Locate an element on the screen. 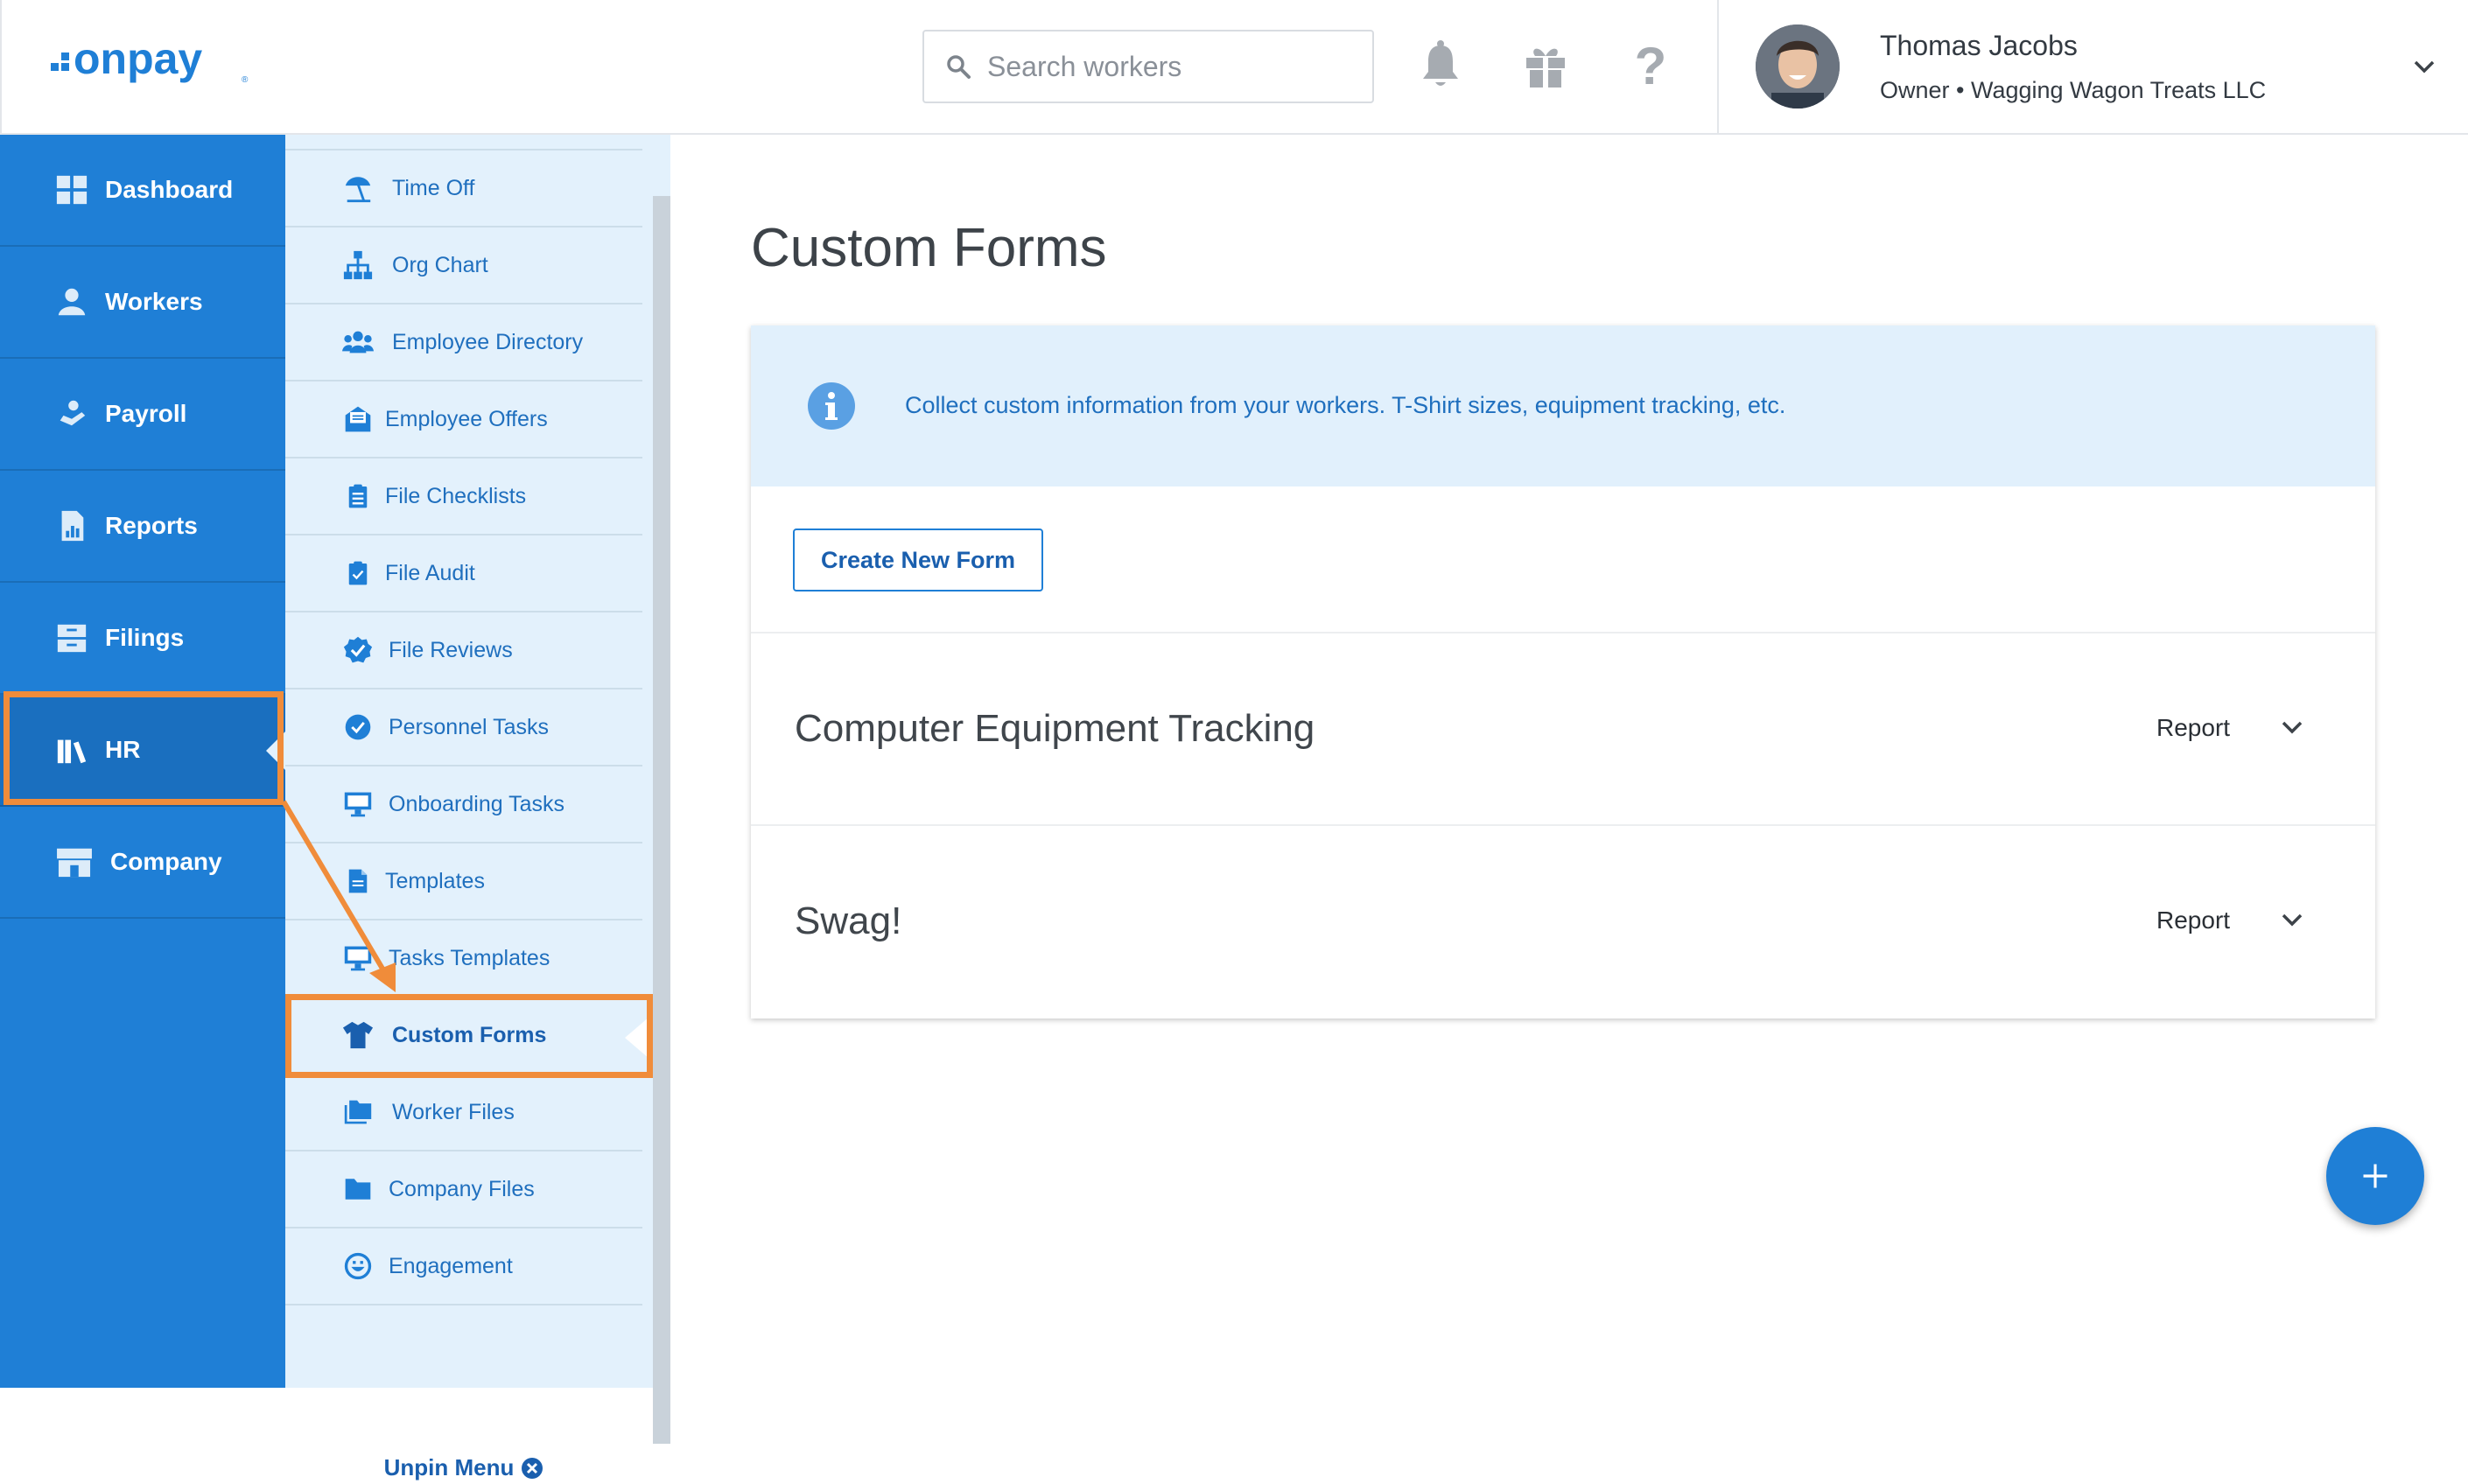 The width and height of the screenshot is (2468, 1484). sidebar-item-workers: Workers is located at coordinates (142, 303).